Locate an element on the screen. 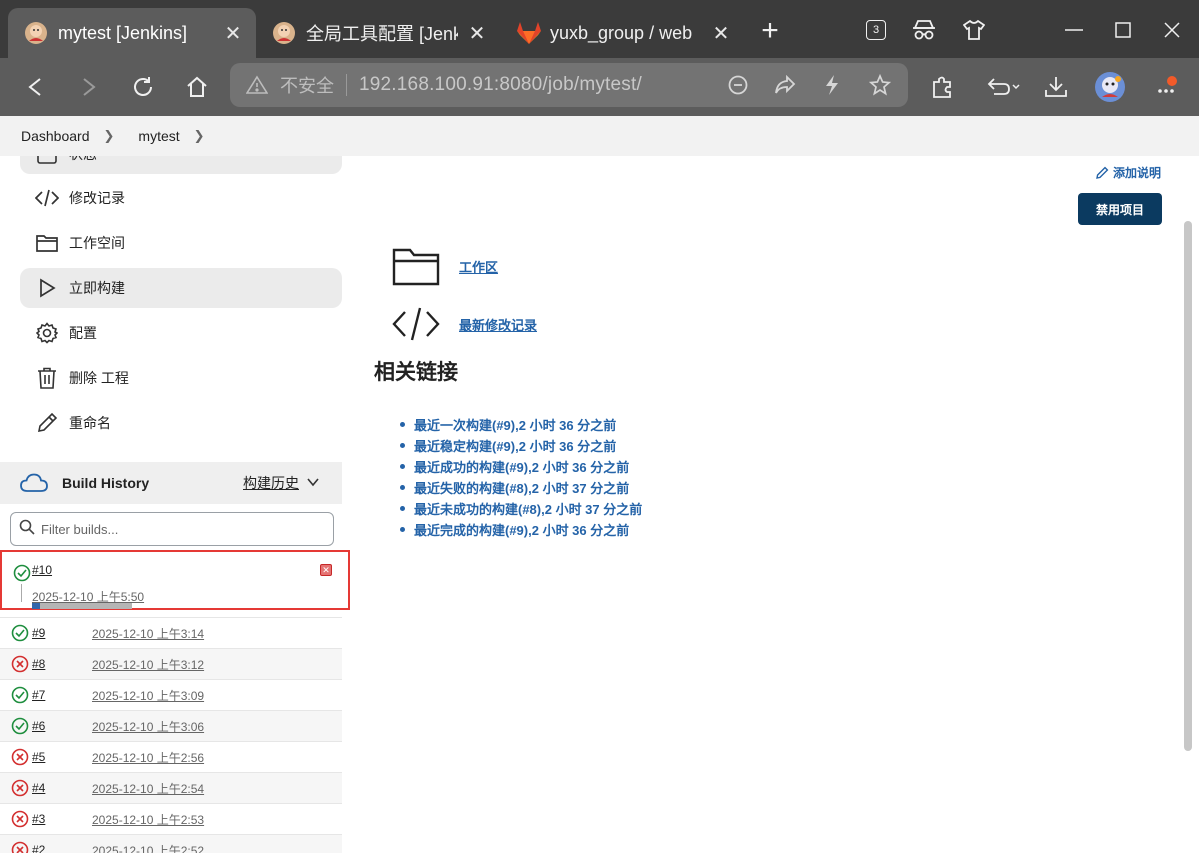 Image resolution: width=1199 pixels, height=853 pixels. new-tab-button: + is located at coordinates (770, 31).